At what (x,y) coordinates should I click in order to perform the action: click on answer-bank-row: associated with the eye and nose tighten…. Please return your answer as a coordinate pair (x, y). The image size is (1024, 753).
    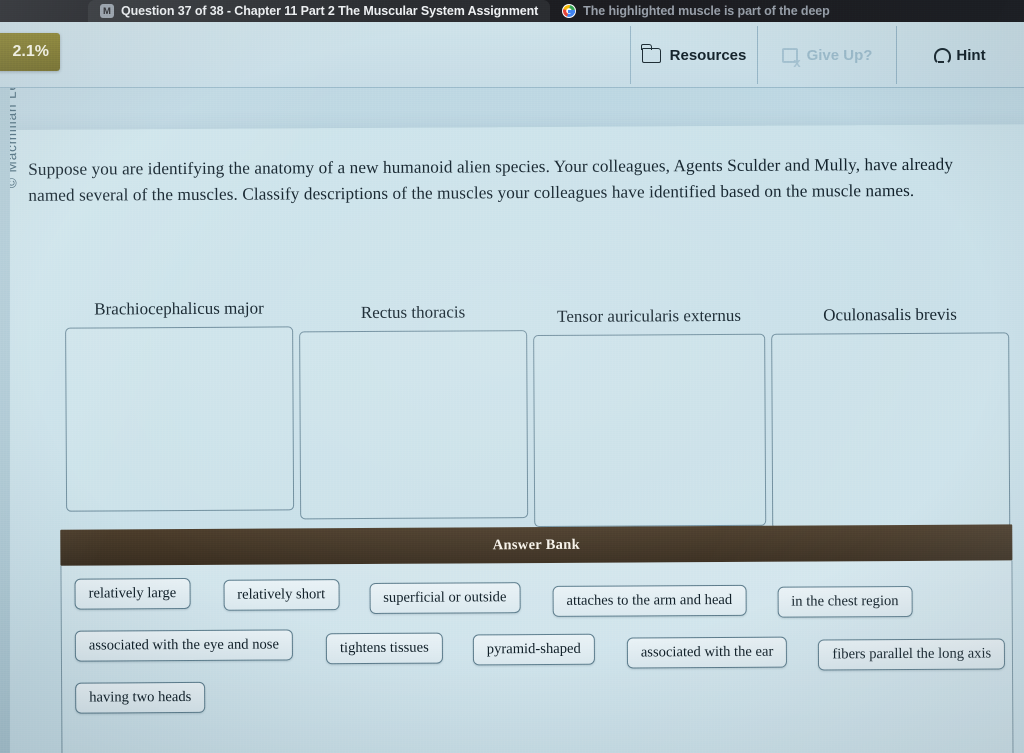
    Looking at the image, I should click on (537, 648).